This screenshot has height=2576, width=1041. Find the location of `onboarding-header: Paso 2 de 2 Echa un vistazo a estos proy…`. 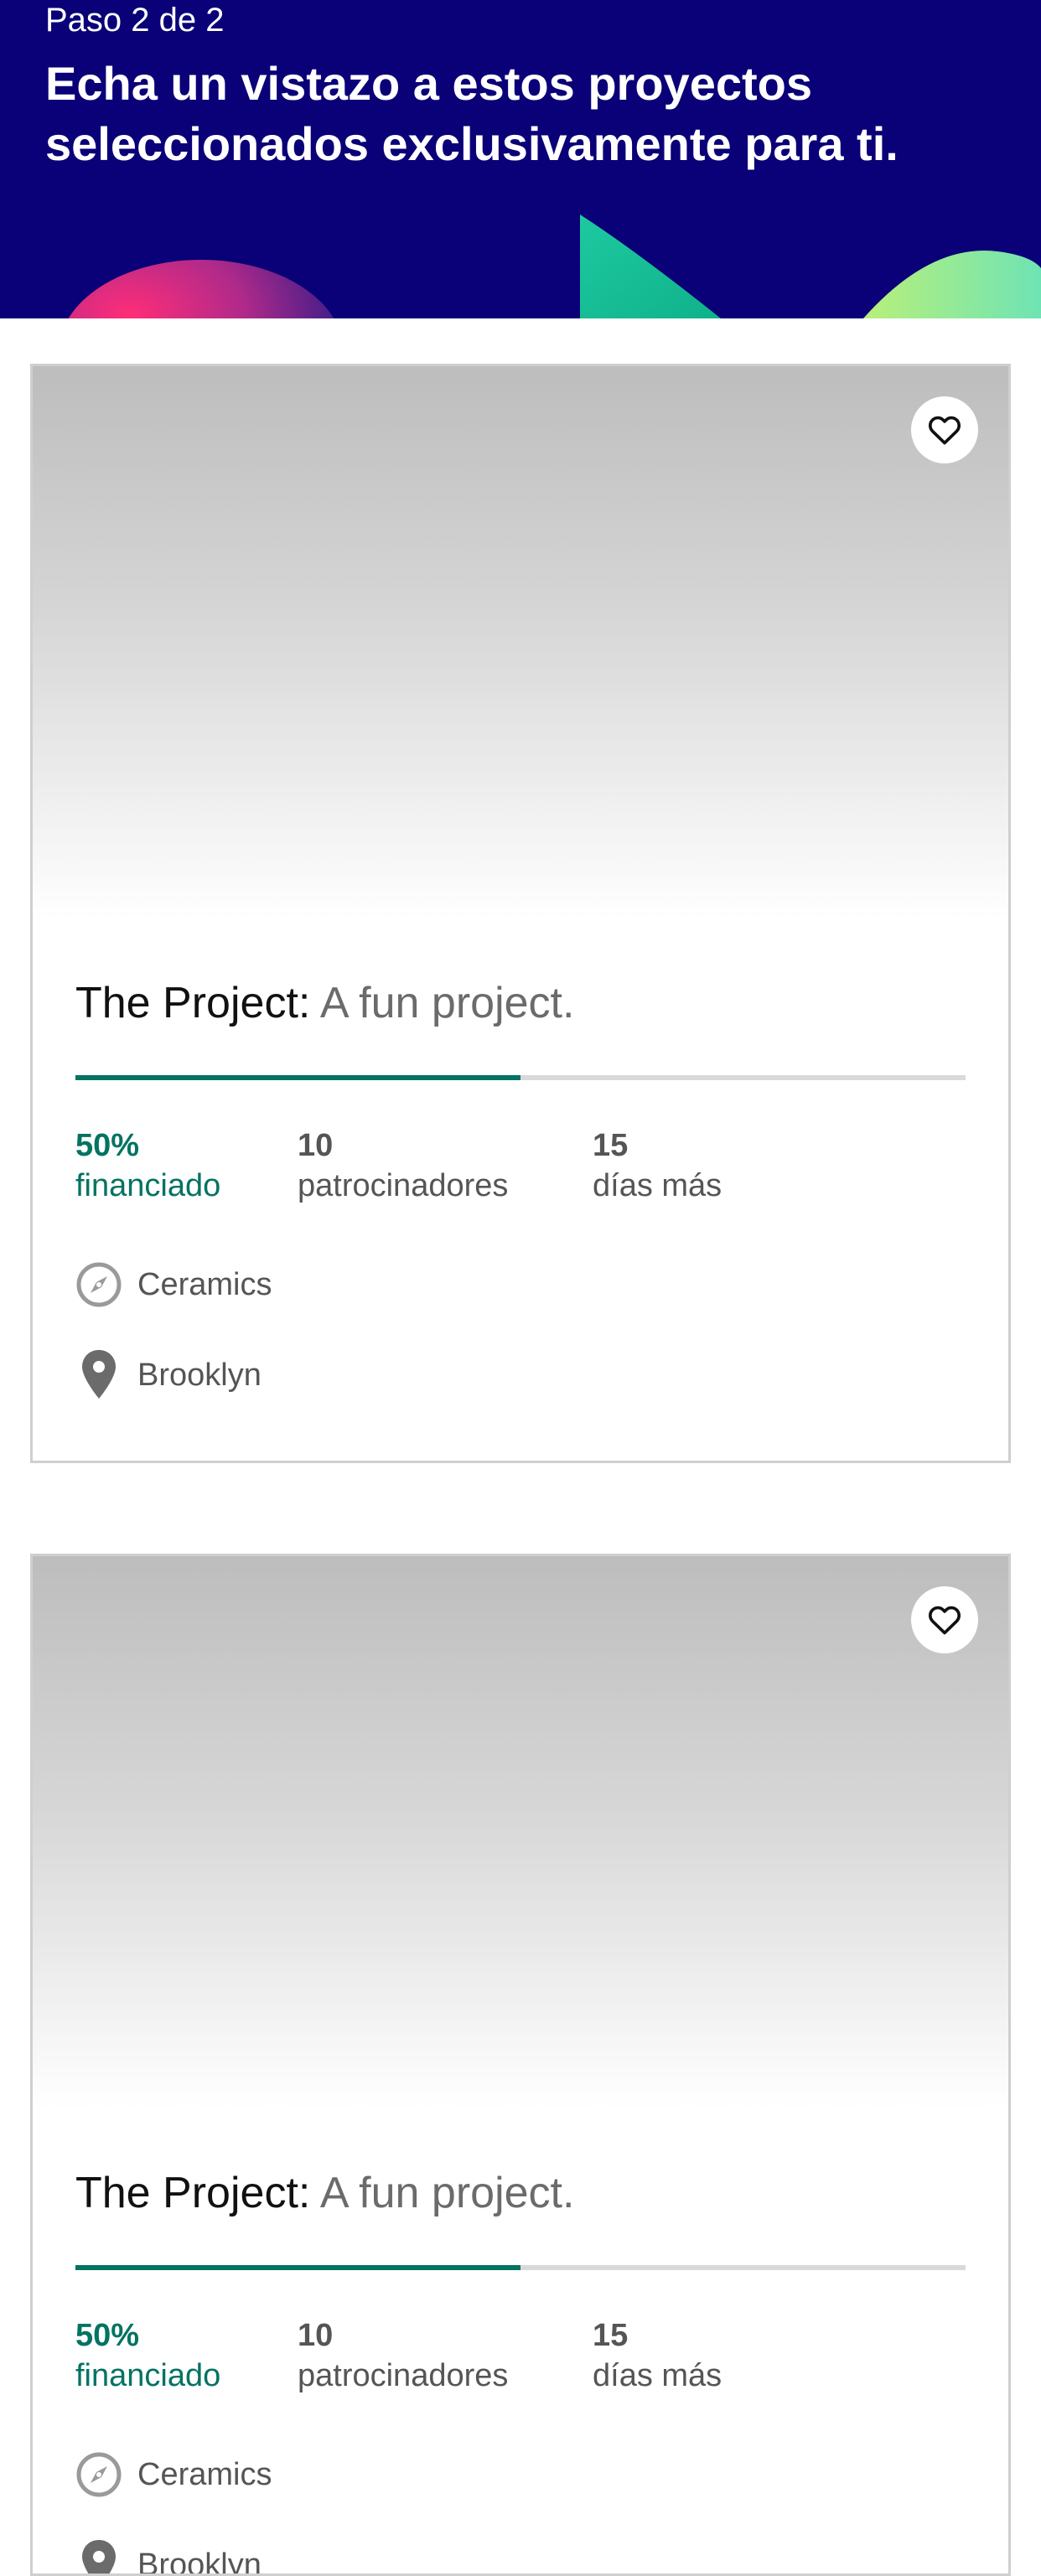

onboarding-header: Paso 2 de 2 Echa un vistazo a estos proy… is located at coordinates (520, 159).